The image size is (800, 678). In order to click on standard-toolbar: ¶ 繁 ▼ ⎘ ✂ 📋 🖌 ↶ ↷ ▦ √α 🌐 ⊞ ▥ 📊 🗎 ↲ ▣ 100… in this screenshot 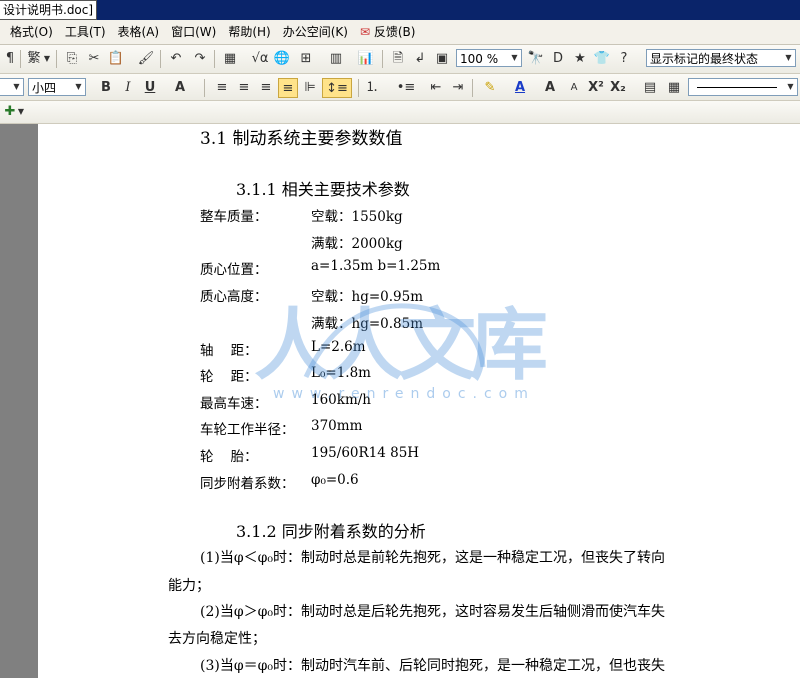, I will do `click(400, 59)`.